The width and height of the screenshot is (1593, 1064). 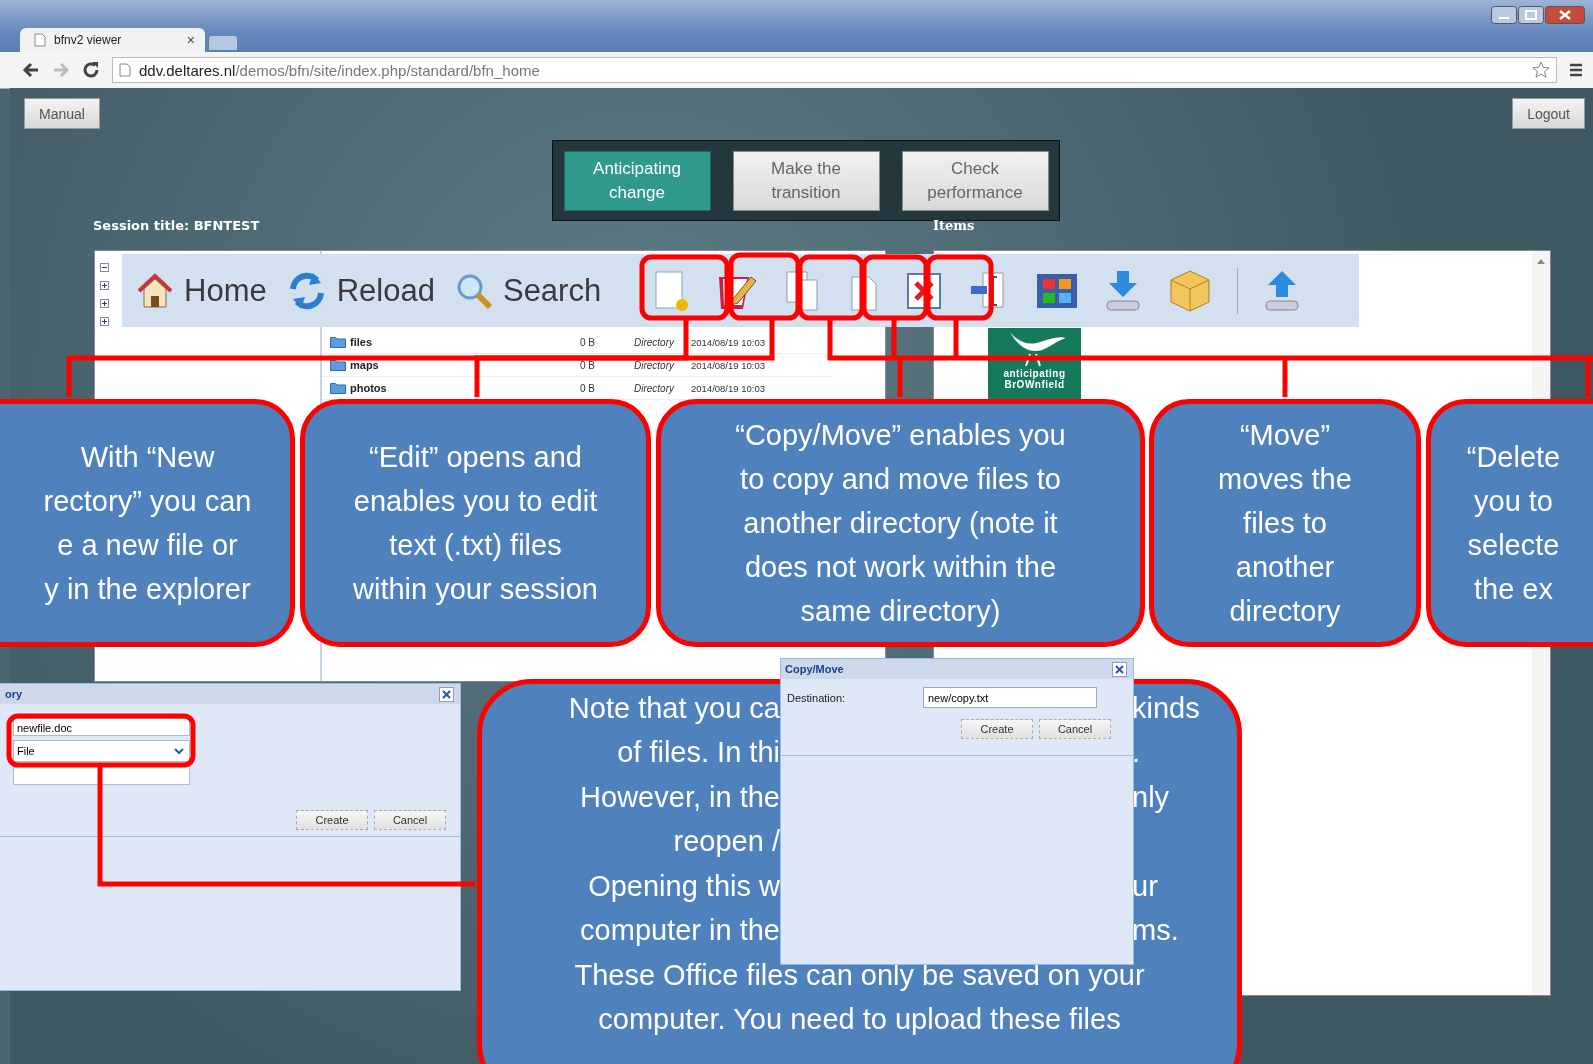 What do you see at coordinates (155, 290) in the screenshot?
I see `house-icon` at bounding box center [155, 290].